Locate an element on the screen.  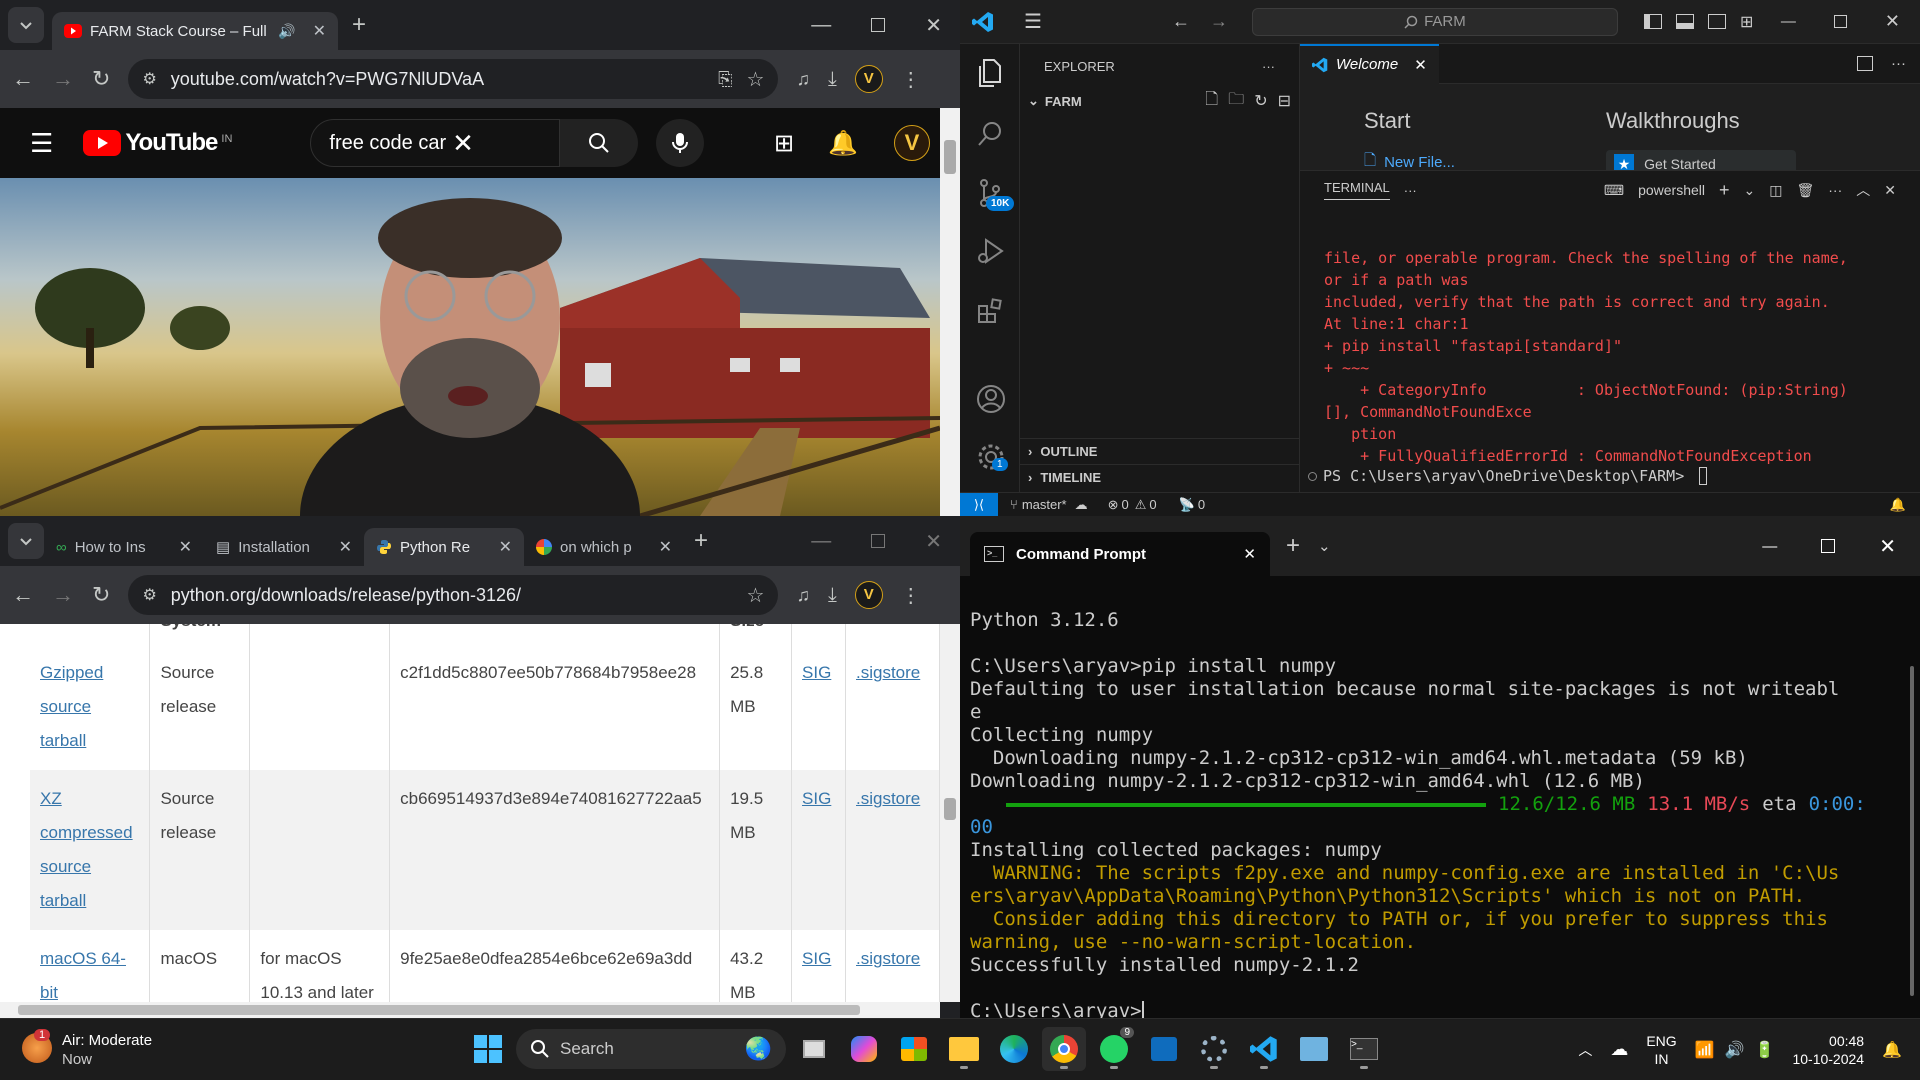
address-bar: ⚙ youtube.com/watch?v=PWG7NlUDVaA ⎘ ☆ is located at coordinates (453, 79).